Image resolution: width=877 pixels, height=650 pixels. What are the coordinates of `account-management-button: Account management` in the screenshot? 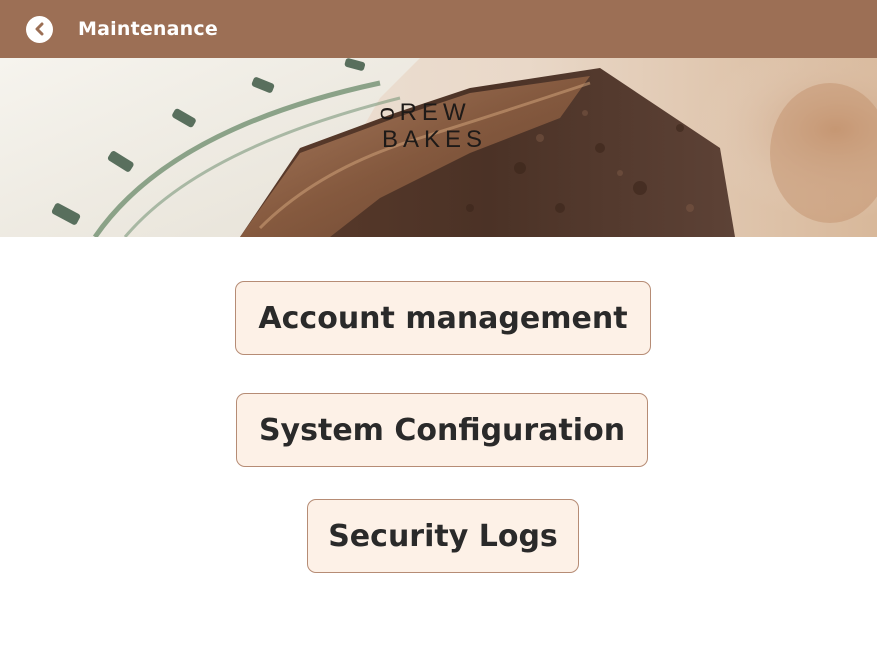 It's located at (443, 318).